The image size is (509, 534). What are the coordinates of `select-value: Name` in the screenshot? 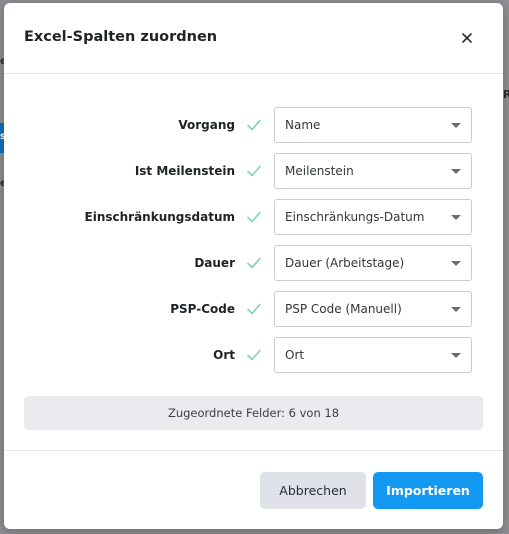 It's located at (303, 125).